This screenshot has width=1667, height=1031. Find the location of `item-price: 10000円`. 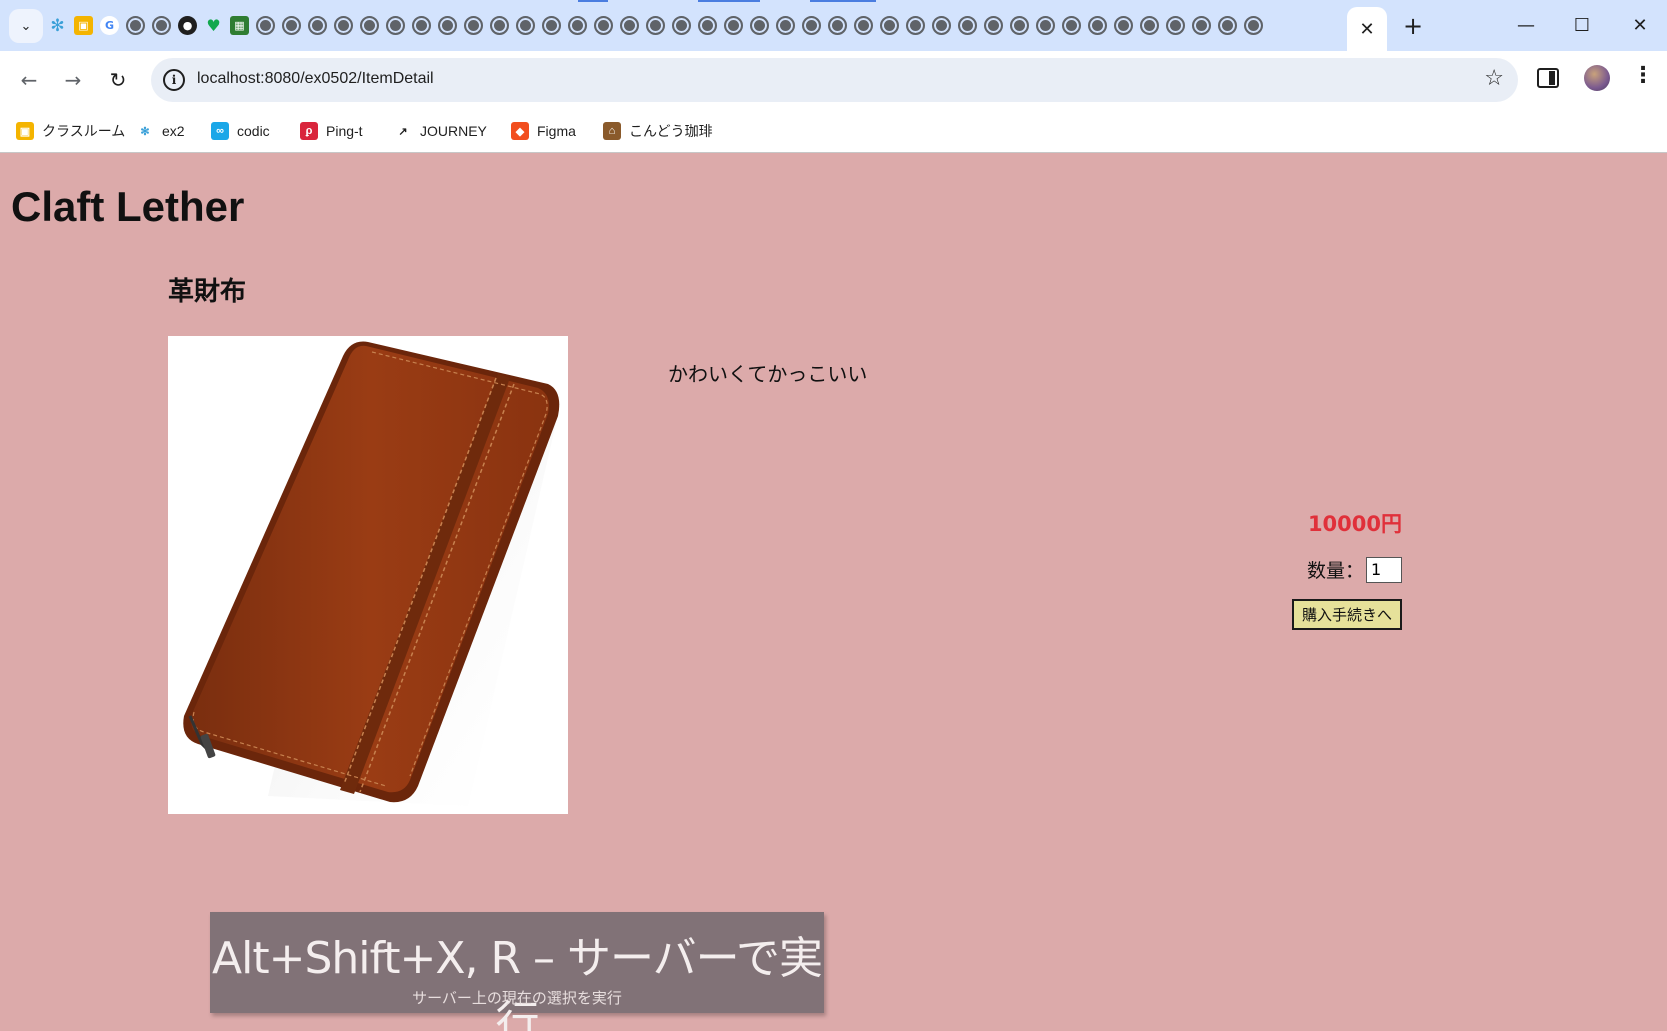

item-price: 10000円 is located at coordinates (1354, 524).